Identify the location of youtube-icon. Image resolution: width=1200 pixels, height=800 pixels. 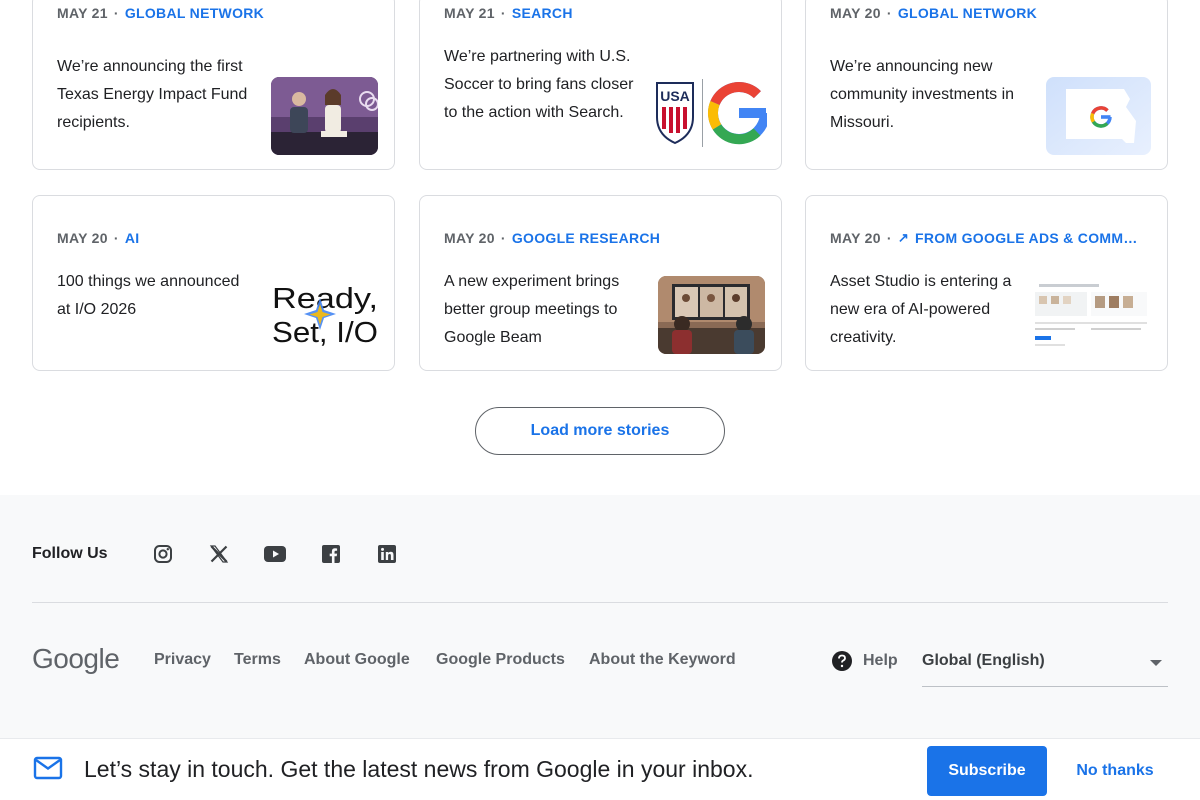
(275, 554).